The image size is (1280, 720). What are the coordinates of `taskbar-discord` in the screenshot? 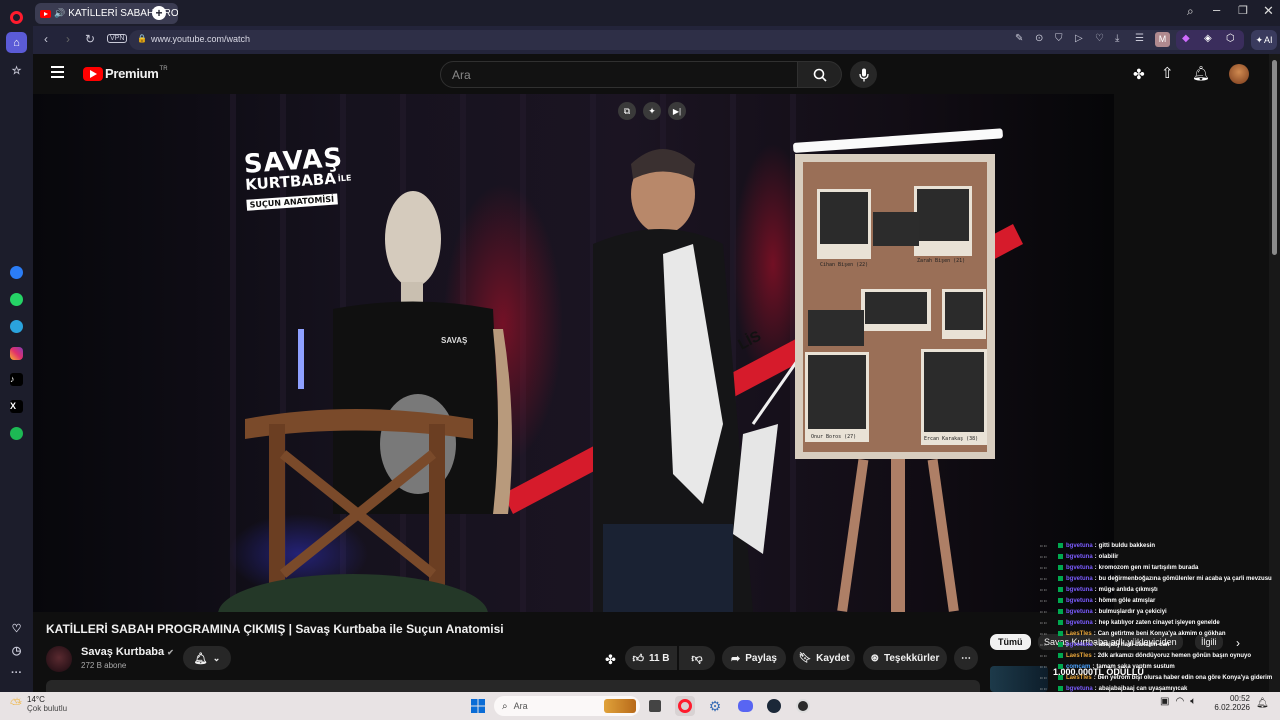 It's located at (745, 706).